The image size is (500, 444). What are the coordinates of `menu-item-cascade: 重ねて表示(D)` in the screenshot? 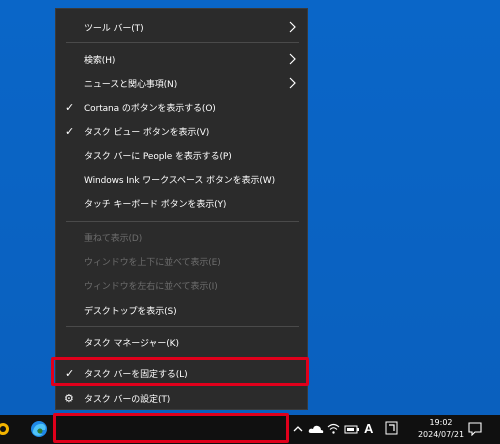 It's located at (181, 237).